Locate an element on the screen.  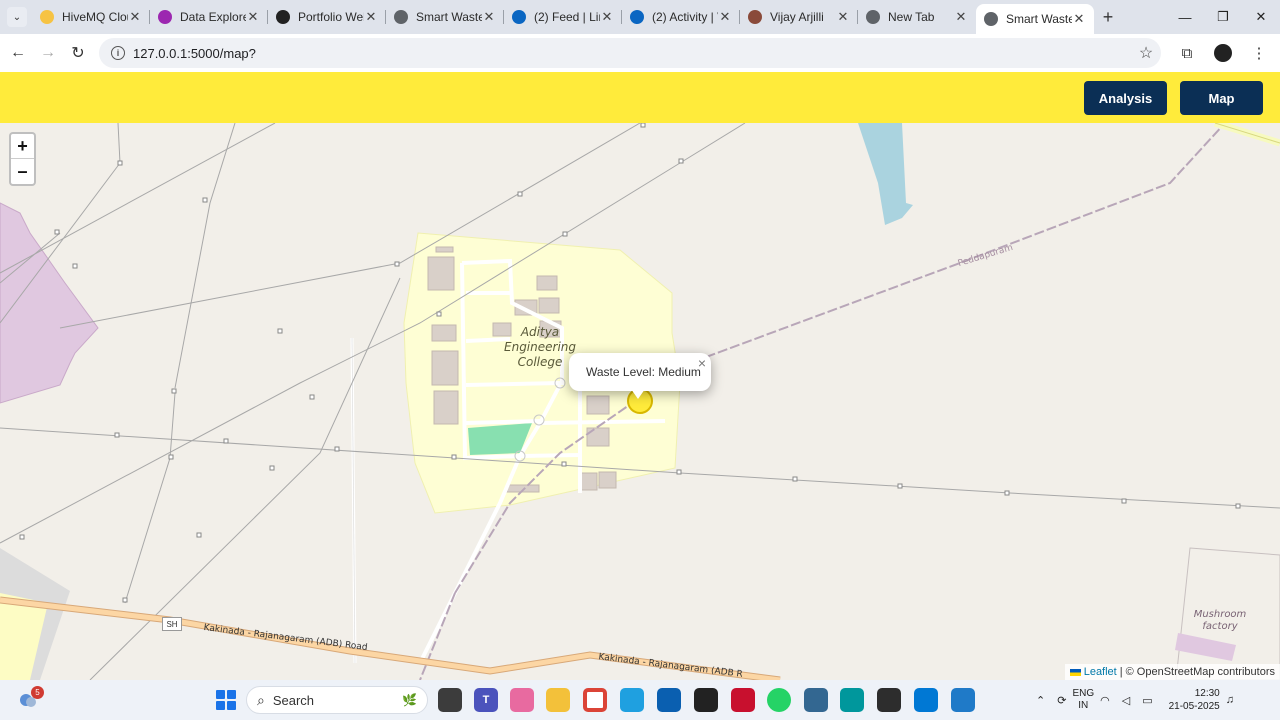
tab-search-button: ⌄ is located at coordinates (17, 17).